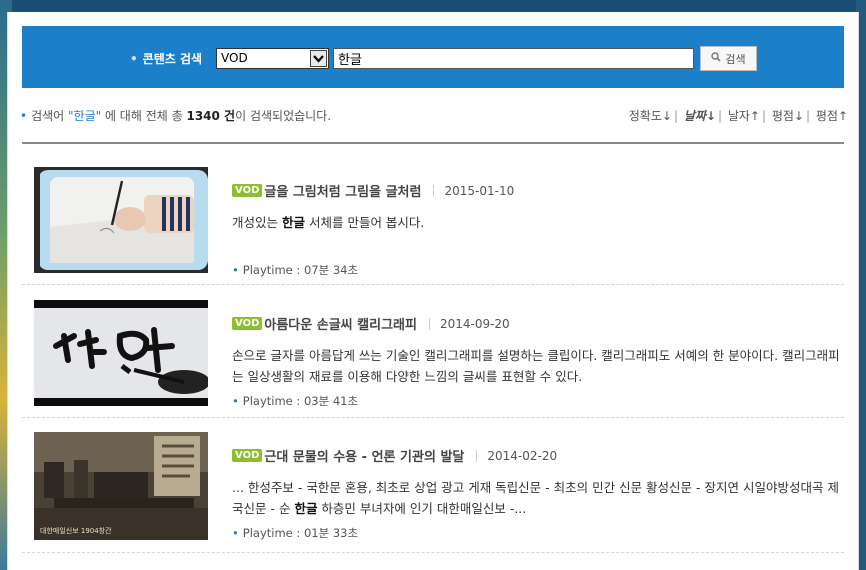  What do you see at coordinates (788, 116) in the screenshot?
I see `sort-rating-desc: 평점↓` at bounding box center [788, 116].